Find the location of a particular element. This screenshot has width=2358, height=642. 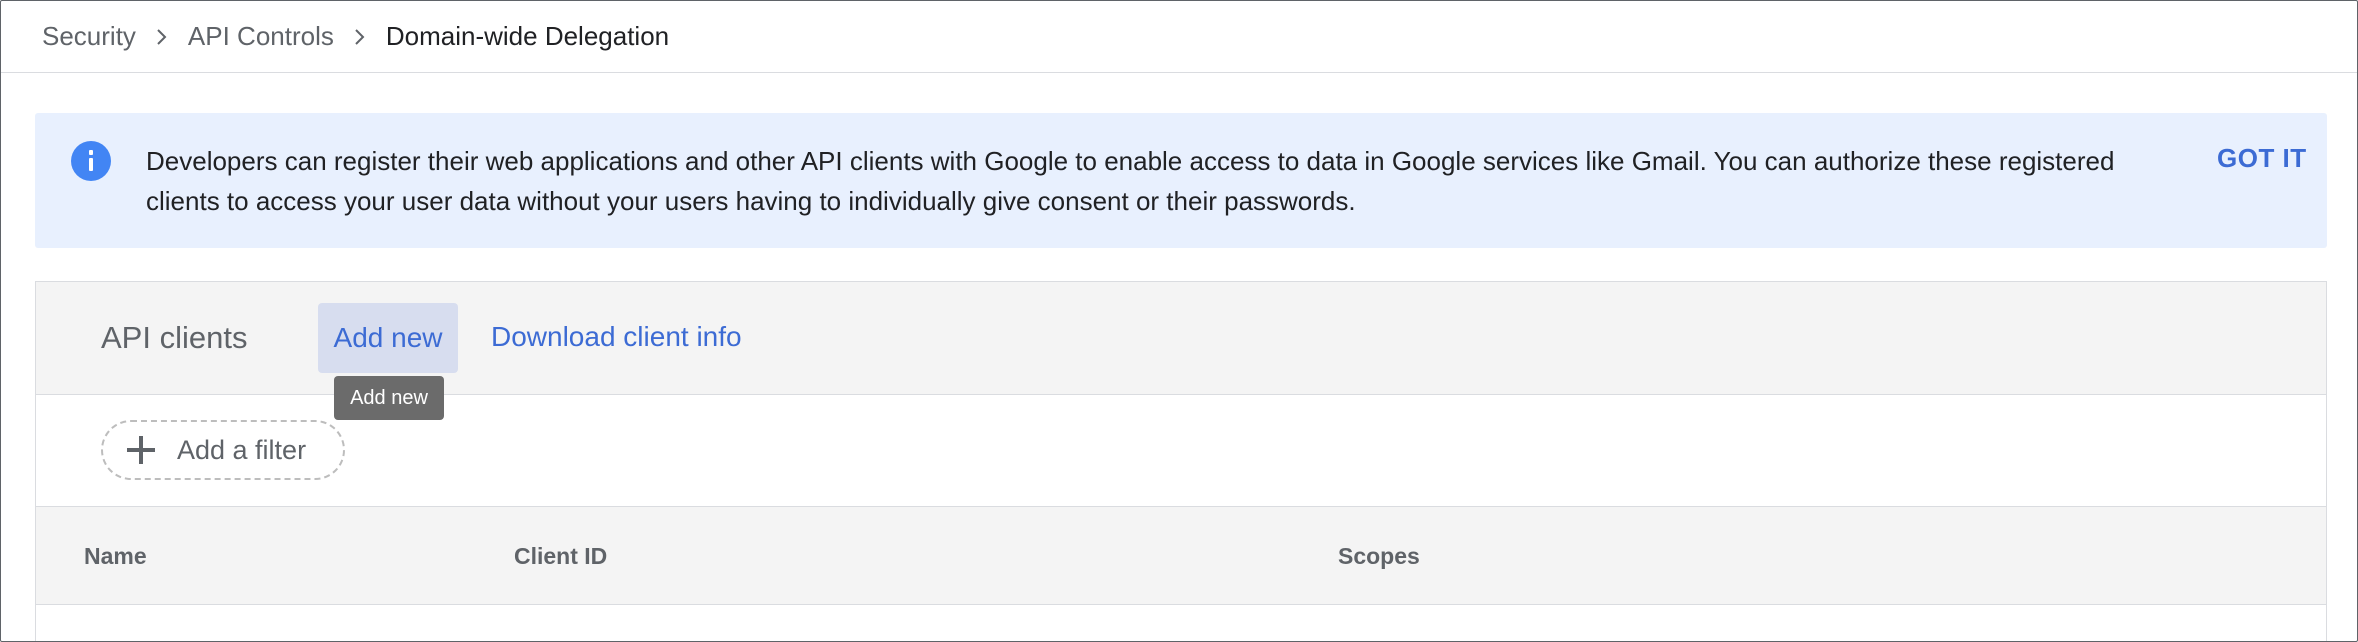

add-filter-button: Add a filter is located at coordinates (223, 450).